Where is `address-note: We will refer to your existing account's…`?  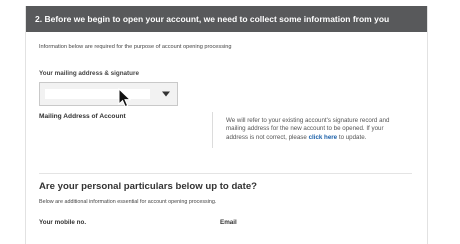 address-note: We will refer to your existing account's… is located at coordinates (306, 130).